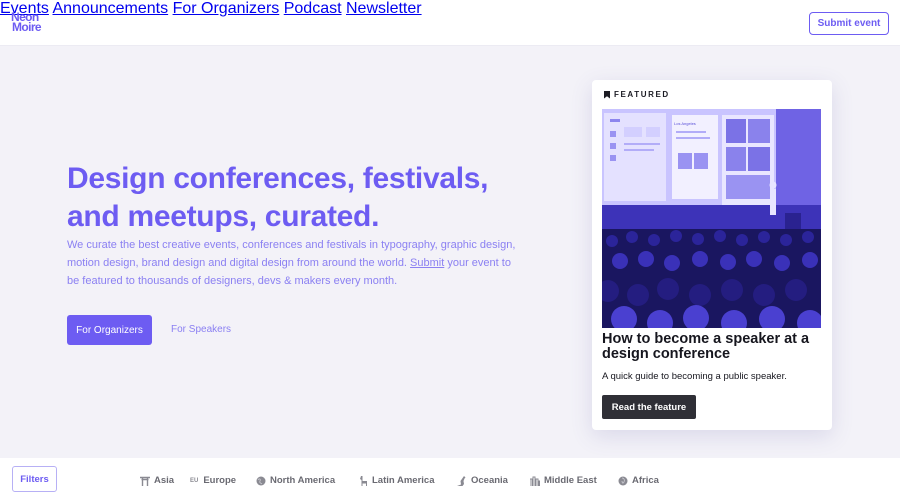 The height and width of the screenshot is (500, 900). I want to click on region-label: Latin America, so click(403, 480).